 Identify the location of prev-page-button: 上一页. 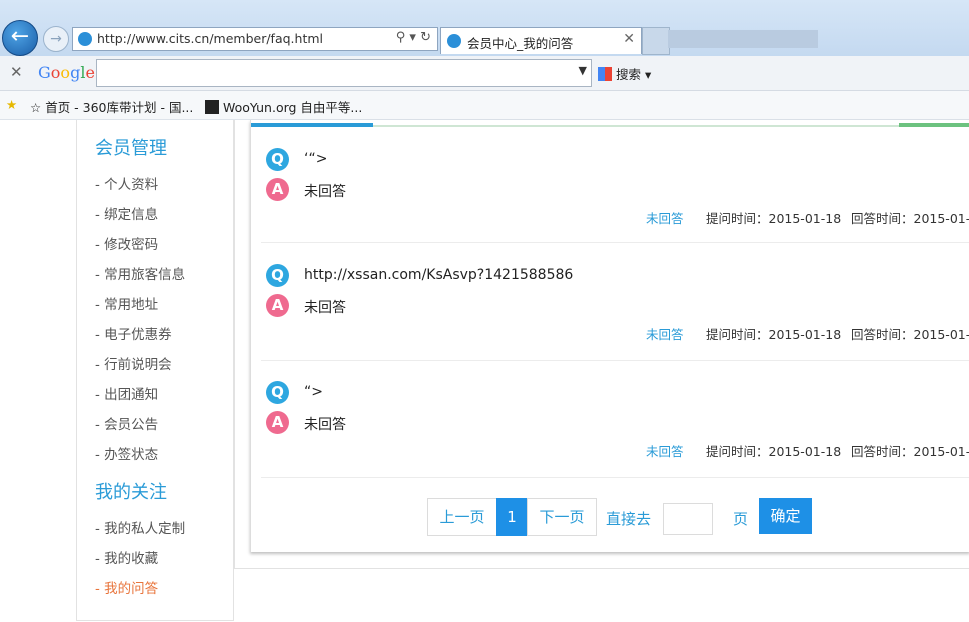
(462, 517).